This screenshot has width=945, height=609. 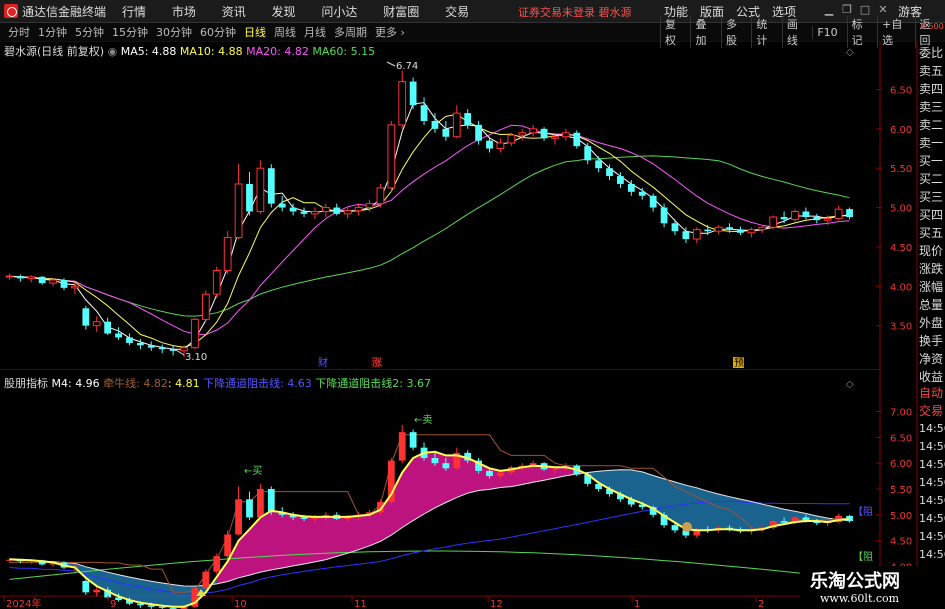 I want to click on event-forecast-icon: 预, so click(x=739, y=363).